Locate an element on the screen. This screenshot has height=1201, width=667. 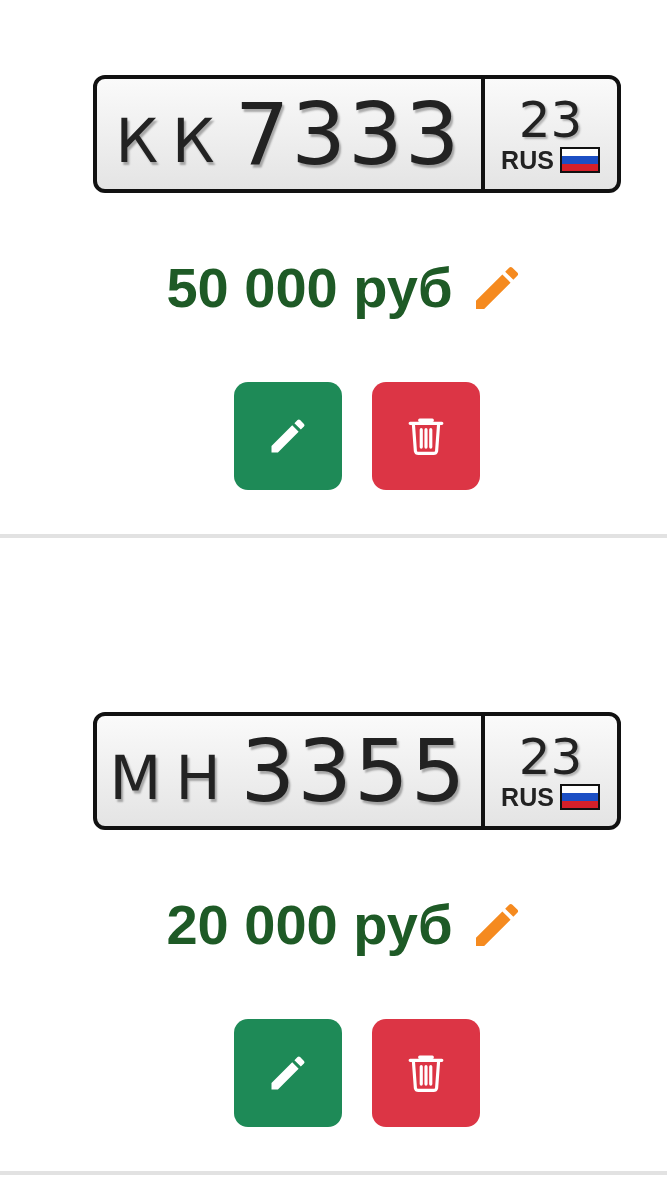
plate-letters: КК is located at coordinates (172, 141).